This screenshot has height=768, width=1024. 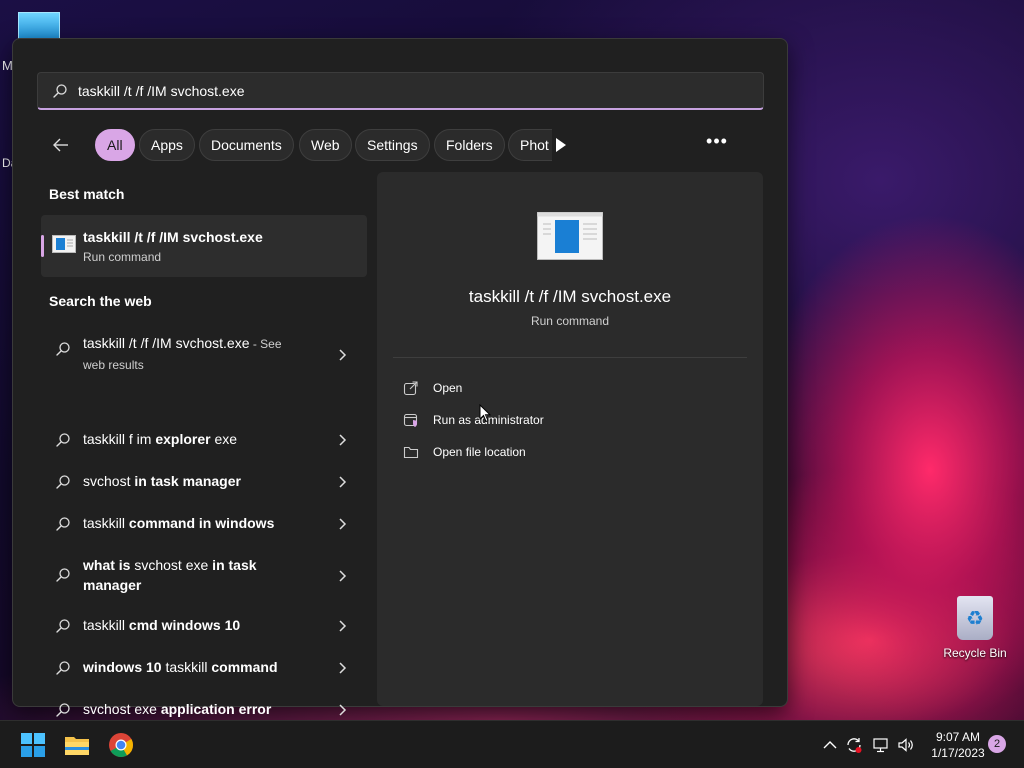 I want to click on volume-icon, so click(x=906, y=745).